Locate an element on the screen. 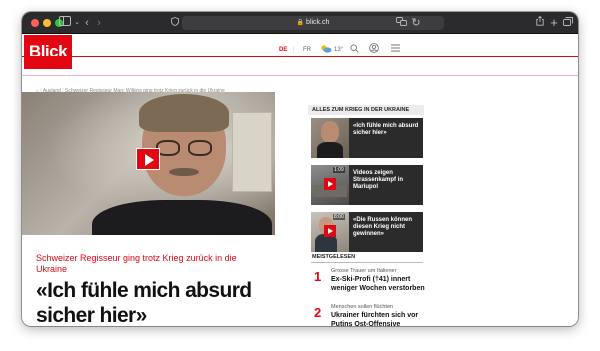 This screenshot has height=351, width=600. video-caption: Videos zeigen Strassenkampf in Mariupol is located at coordinates (378, 180).